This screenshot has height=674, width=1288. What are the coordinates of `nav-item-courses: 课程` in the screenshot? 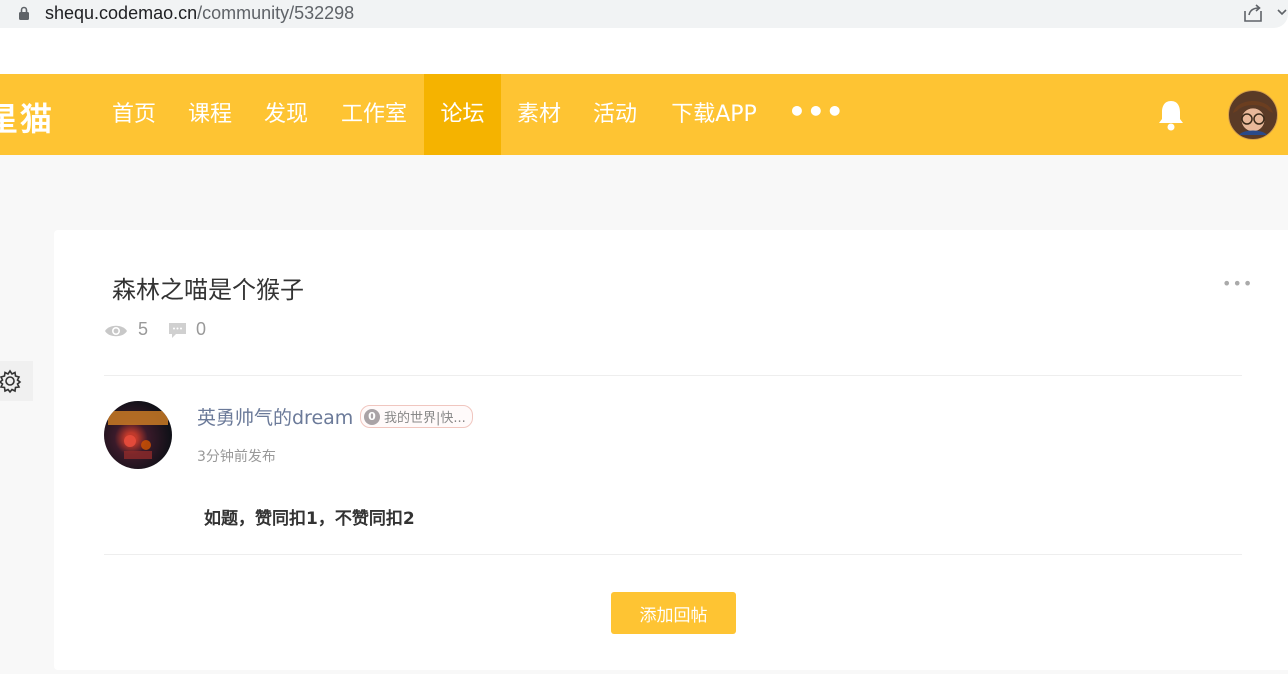 It's located at (210, 114).